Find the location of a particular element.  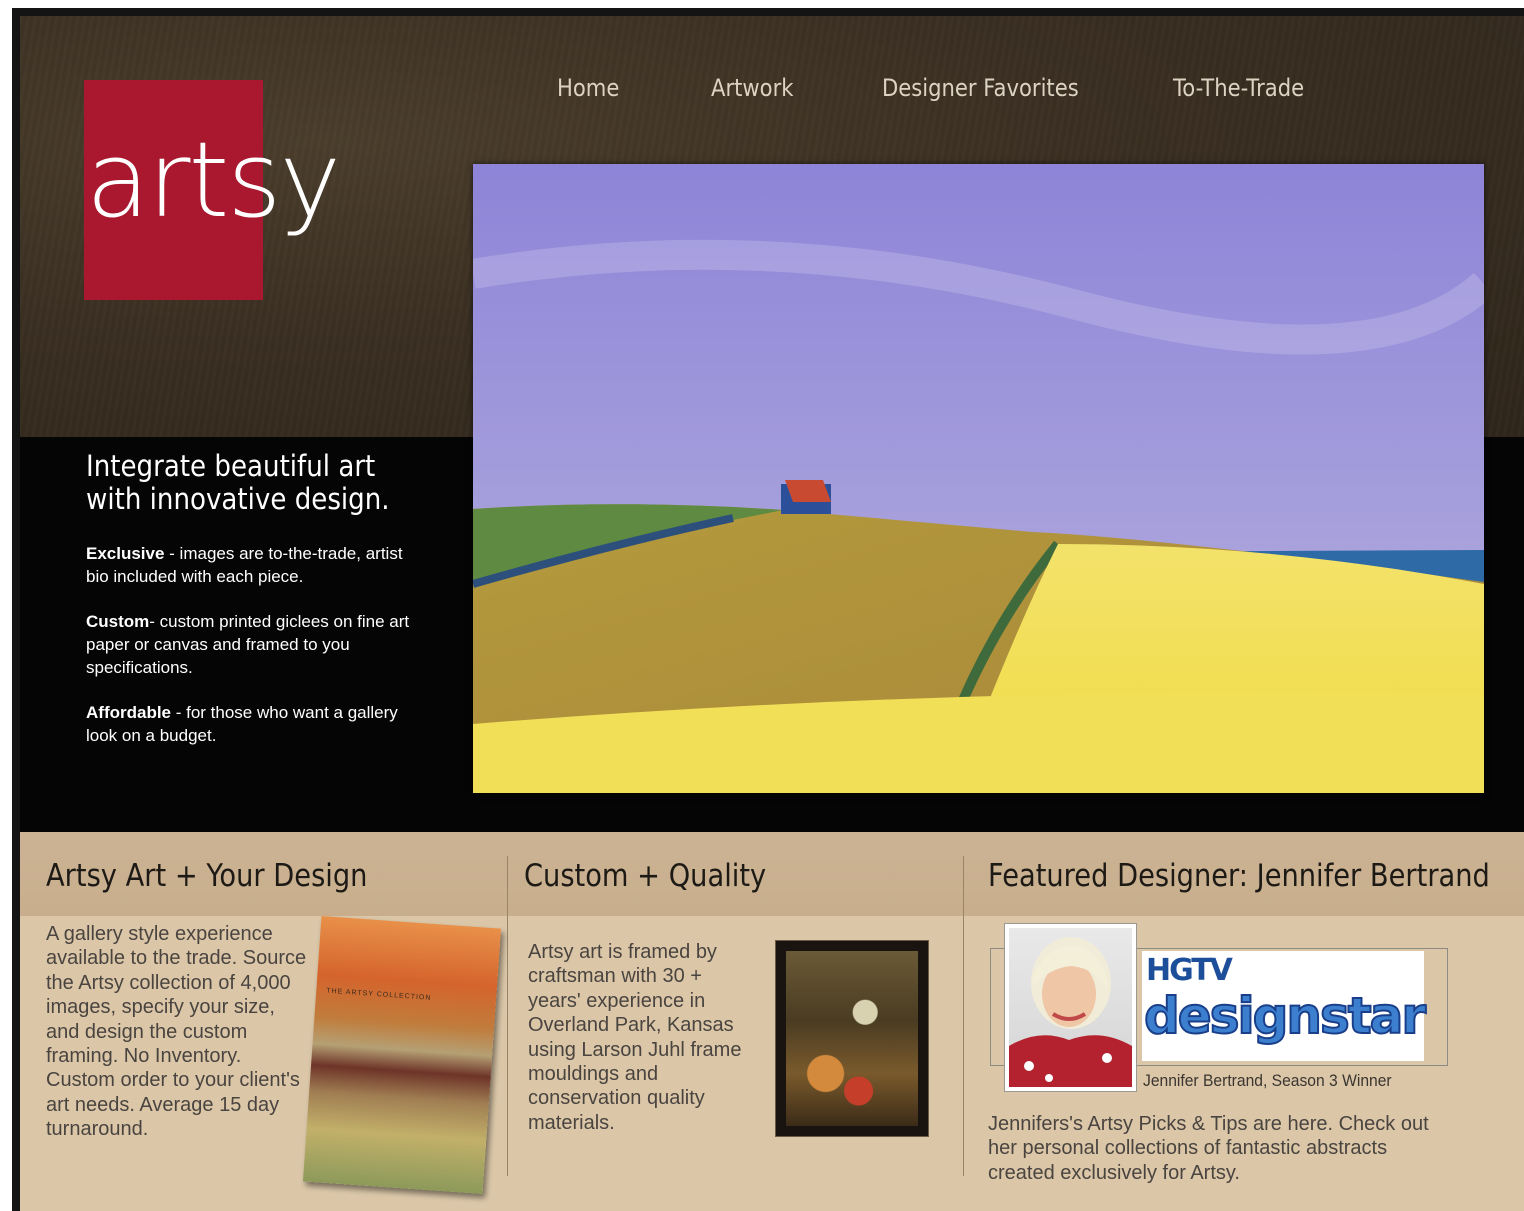

framed-painting is located at coordinates (852, 1038).